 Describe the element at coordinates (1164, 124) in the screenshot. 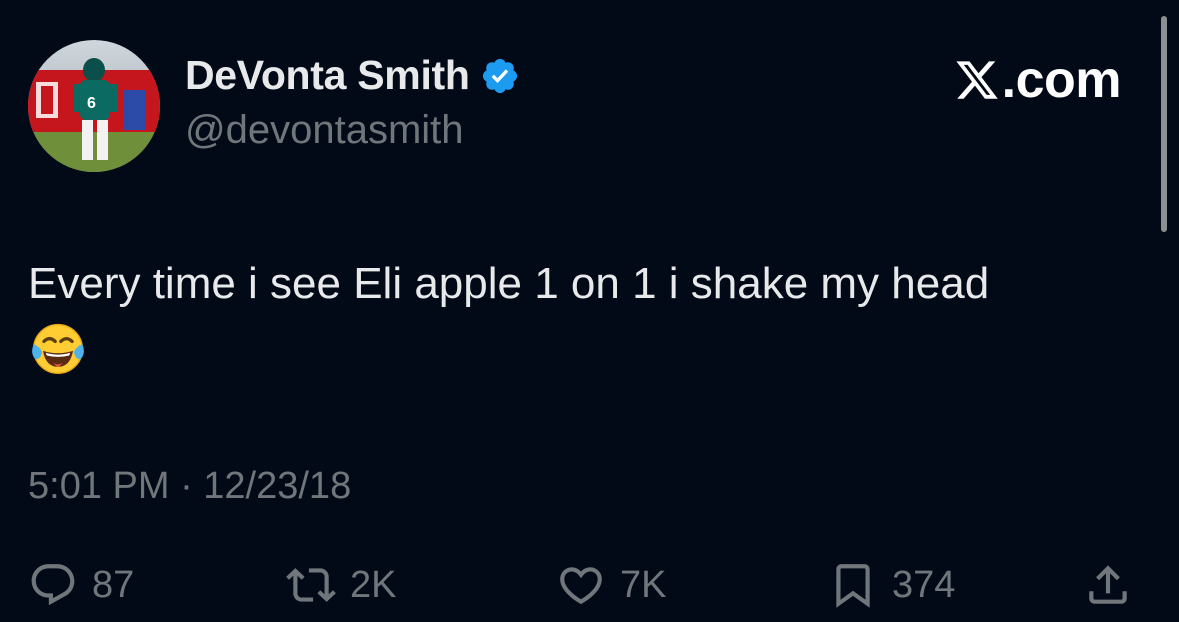

I see `scrollbar` at that location.